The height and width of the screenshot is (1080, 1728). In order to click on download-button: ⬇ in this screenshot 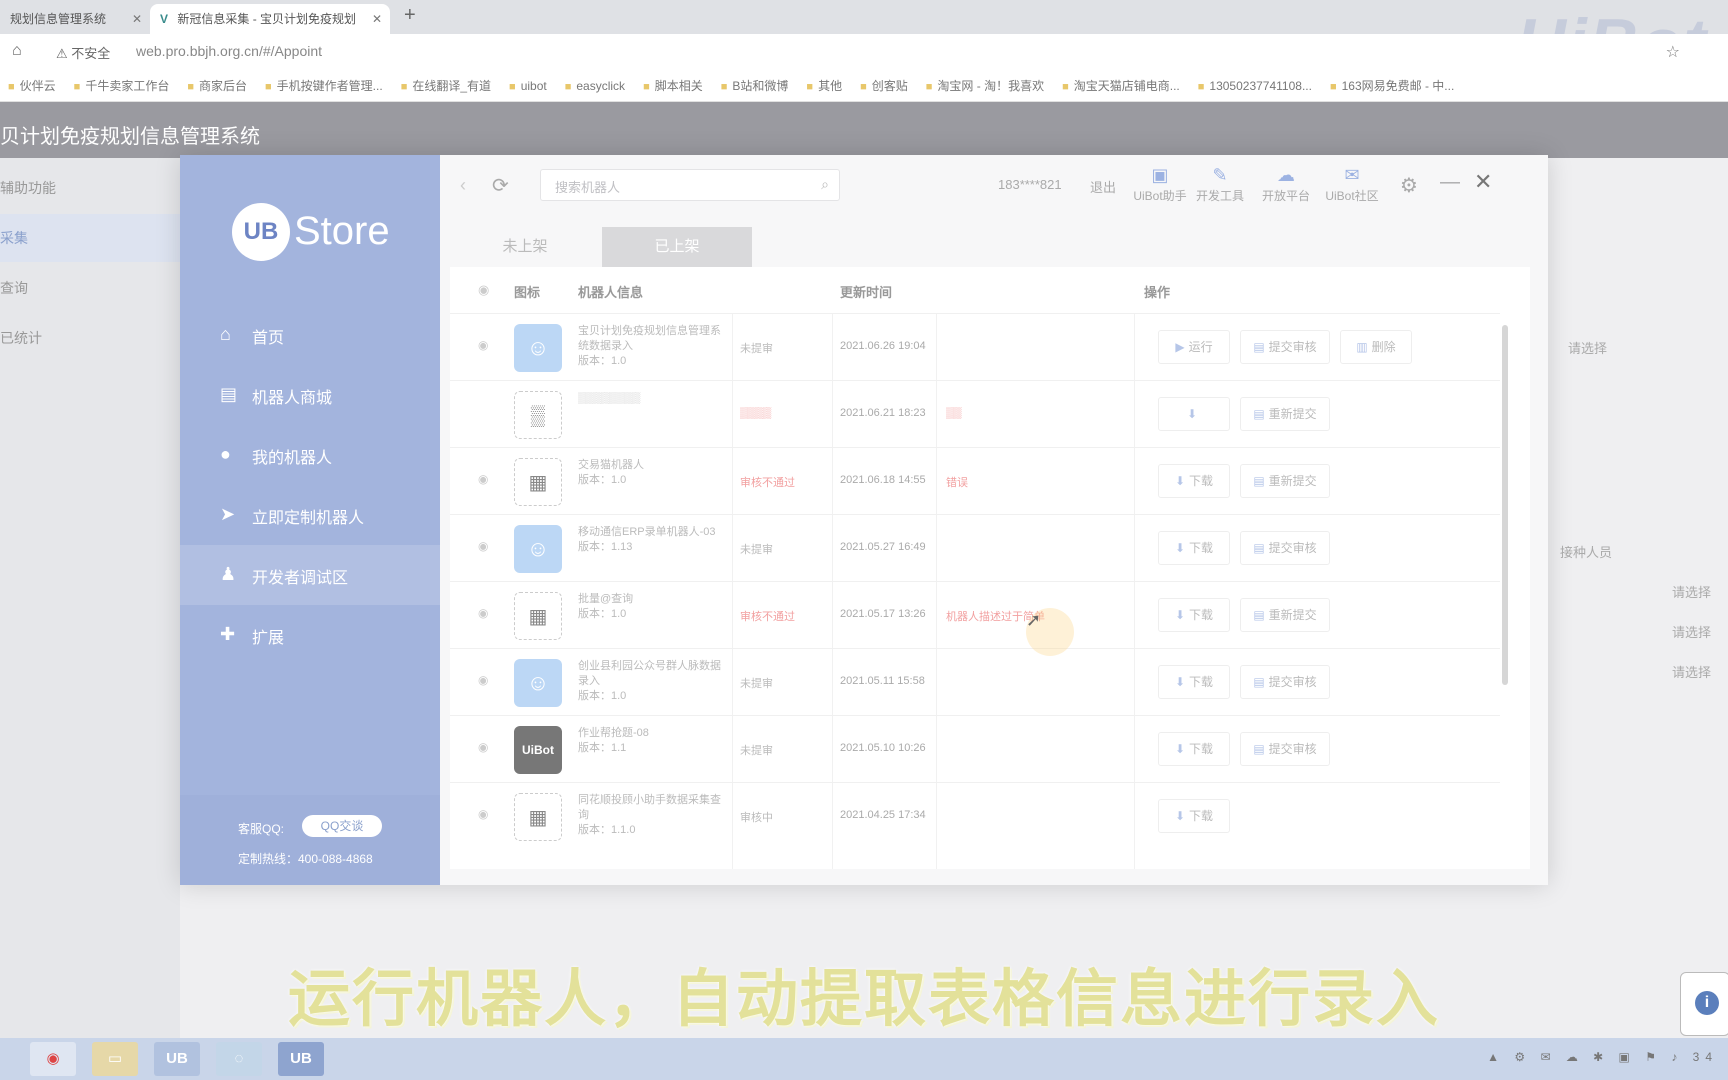, I will do `click(1194, 414)`.